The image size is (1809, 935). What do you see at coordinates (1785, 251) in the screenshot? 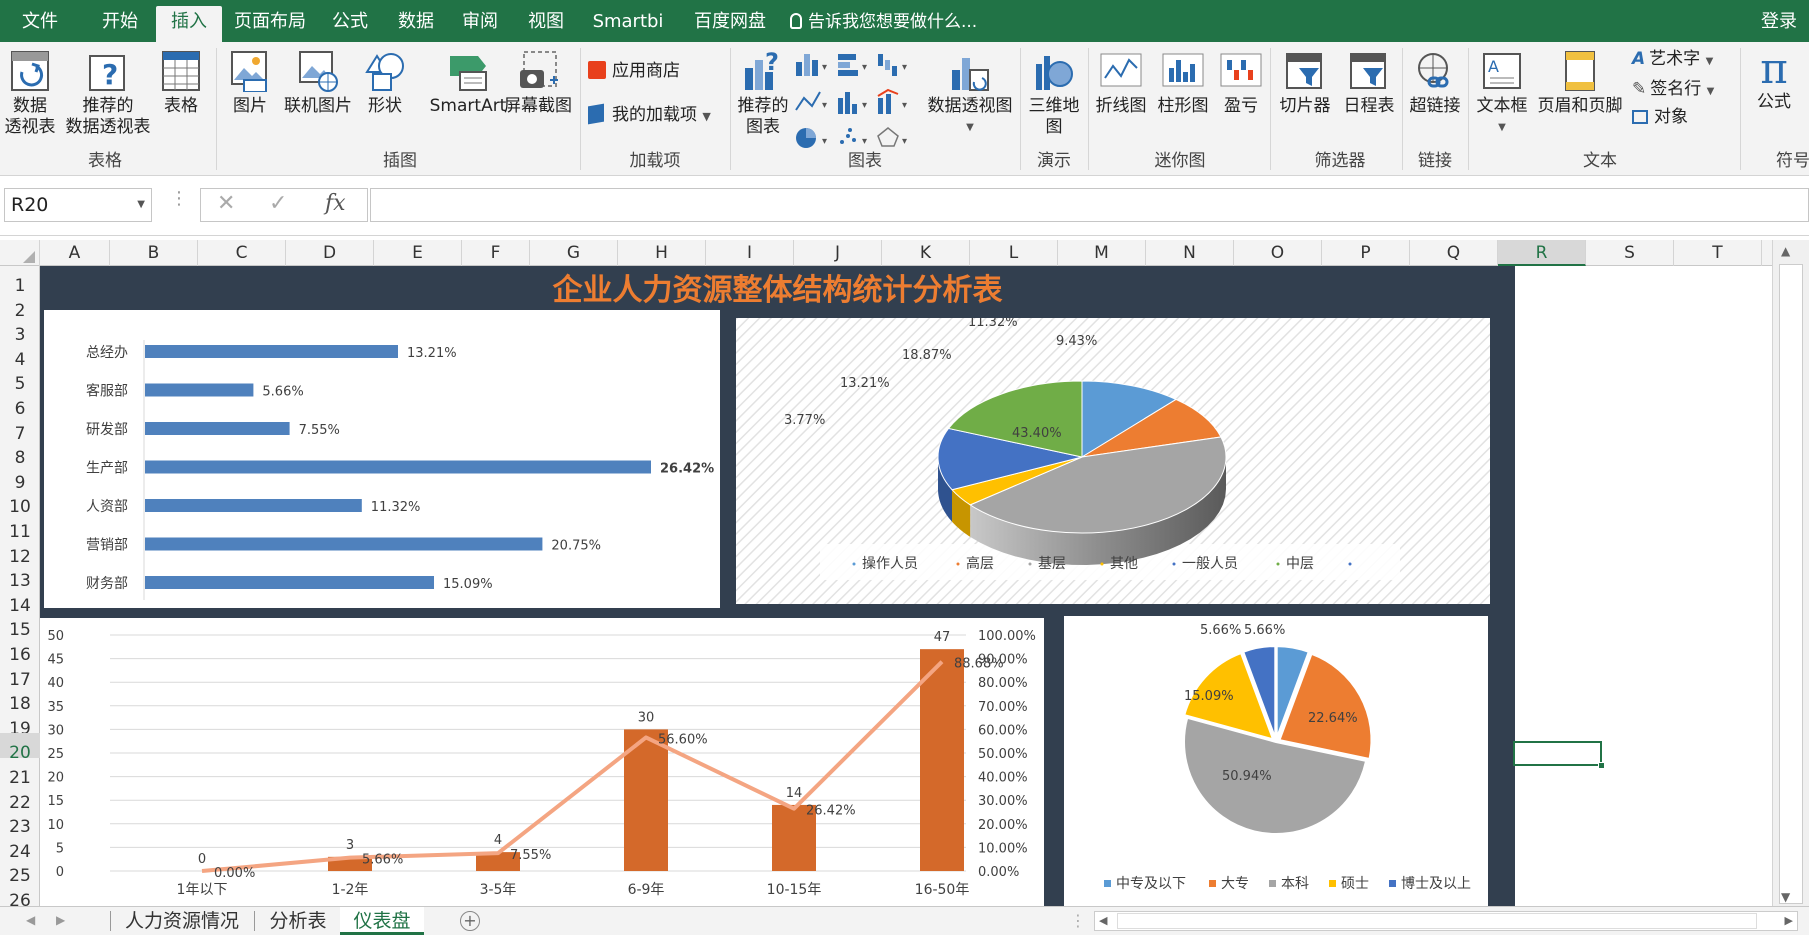
I see `scroll-up-icon: ▲` at bounding box center [1785, 251].